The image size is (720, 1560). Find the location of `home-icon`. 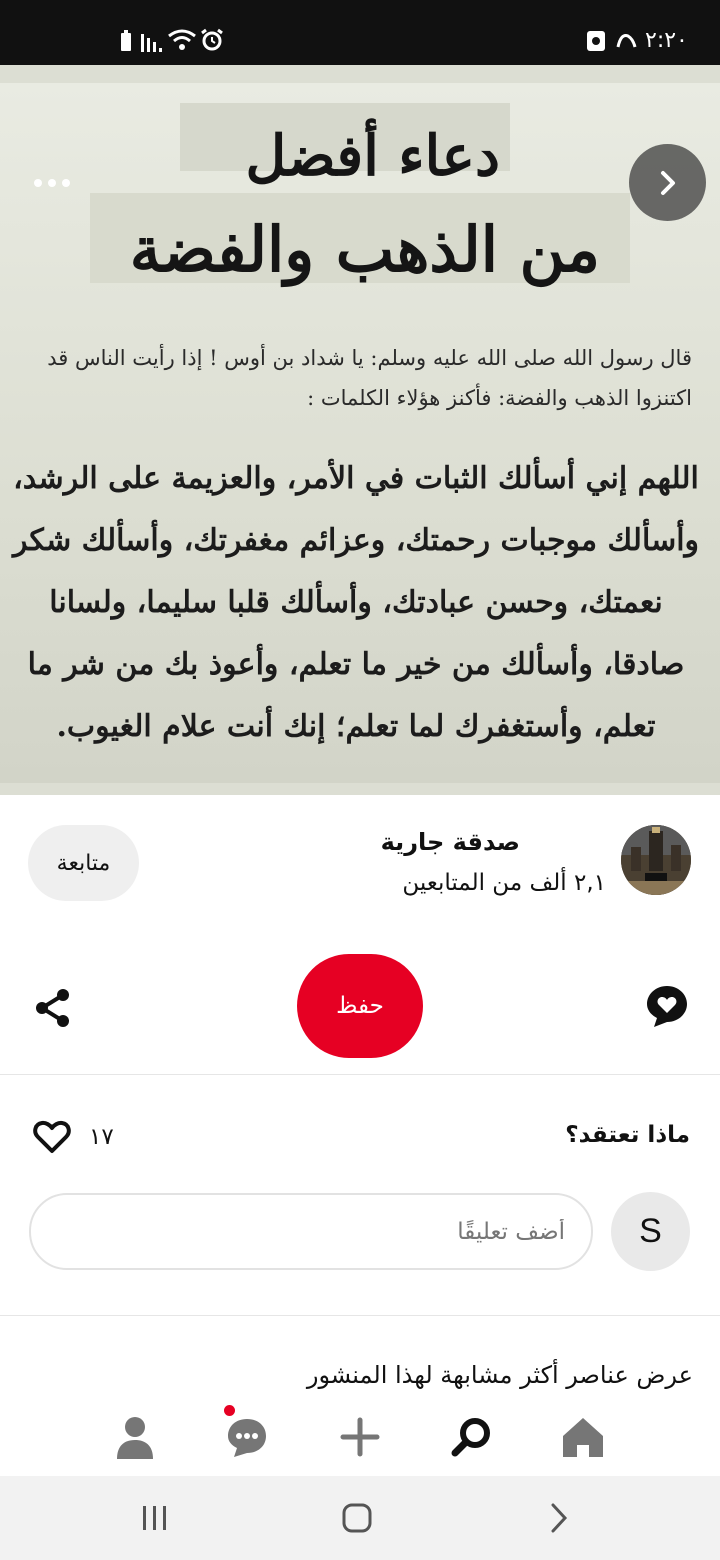

home-icon is located at coordinates (583, 1437).